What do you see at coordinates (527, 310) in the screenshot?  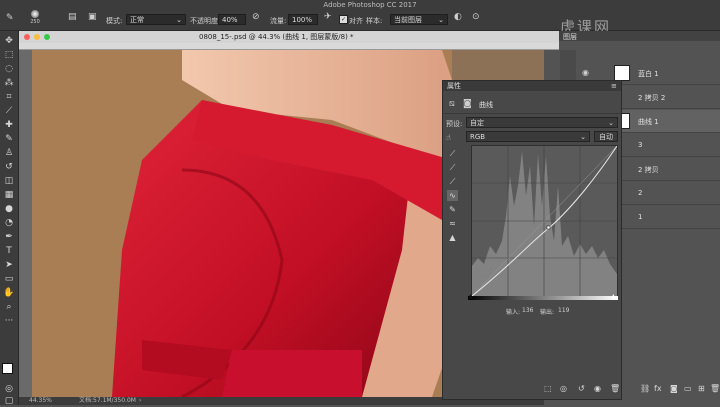 I see `input-value: 136` at bounding box center [527, 310].